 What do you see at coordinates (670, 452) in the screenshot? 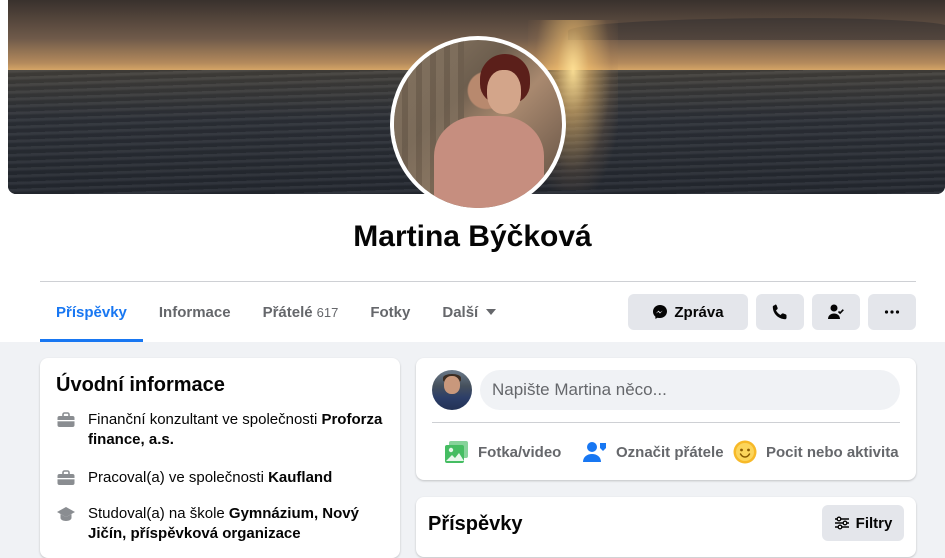
I see `action-label: Označit přátele` at bounding box center [670, 452].